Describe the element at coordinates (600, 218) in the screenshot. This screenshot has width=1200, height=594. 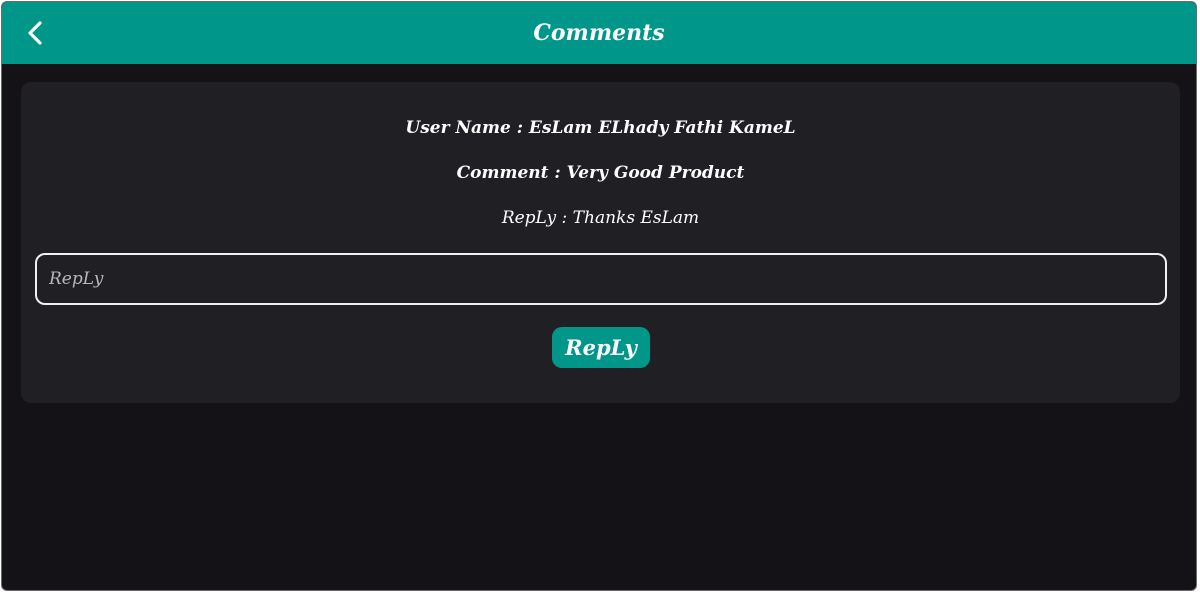
I see `comment-reply: RepLy : Thanks EsLam` at that location.